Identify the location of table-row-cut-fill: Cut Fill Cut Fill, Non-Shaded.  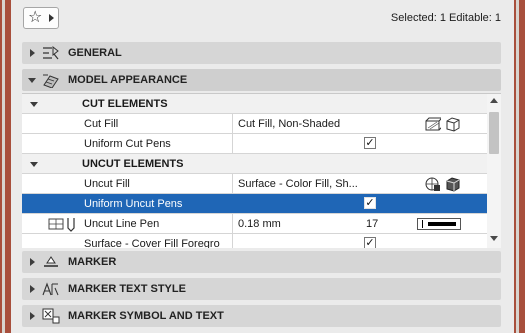
(254, 124).